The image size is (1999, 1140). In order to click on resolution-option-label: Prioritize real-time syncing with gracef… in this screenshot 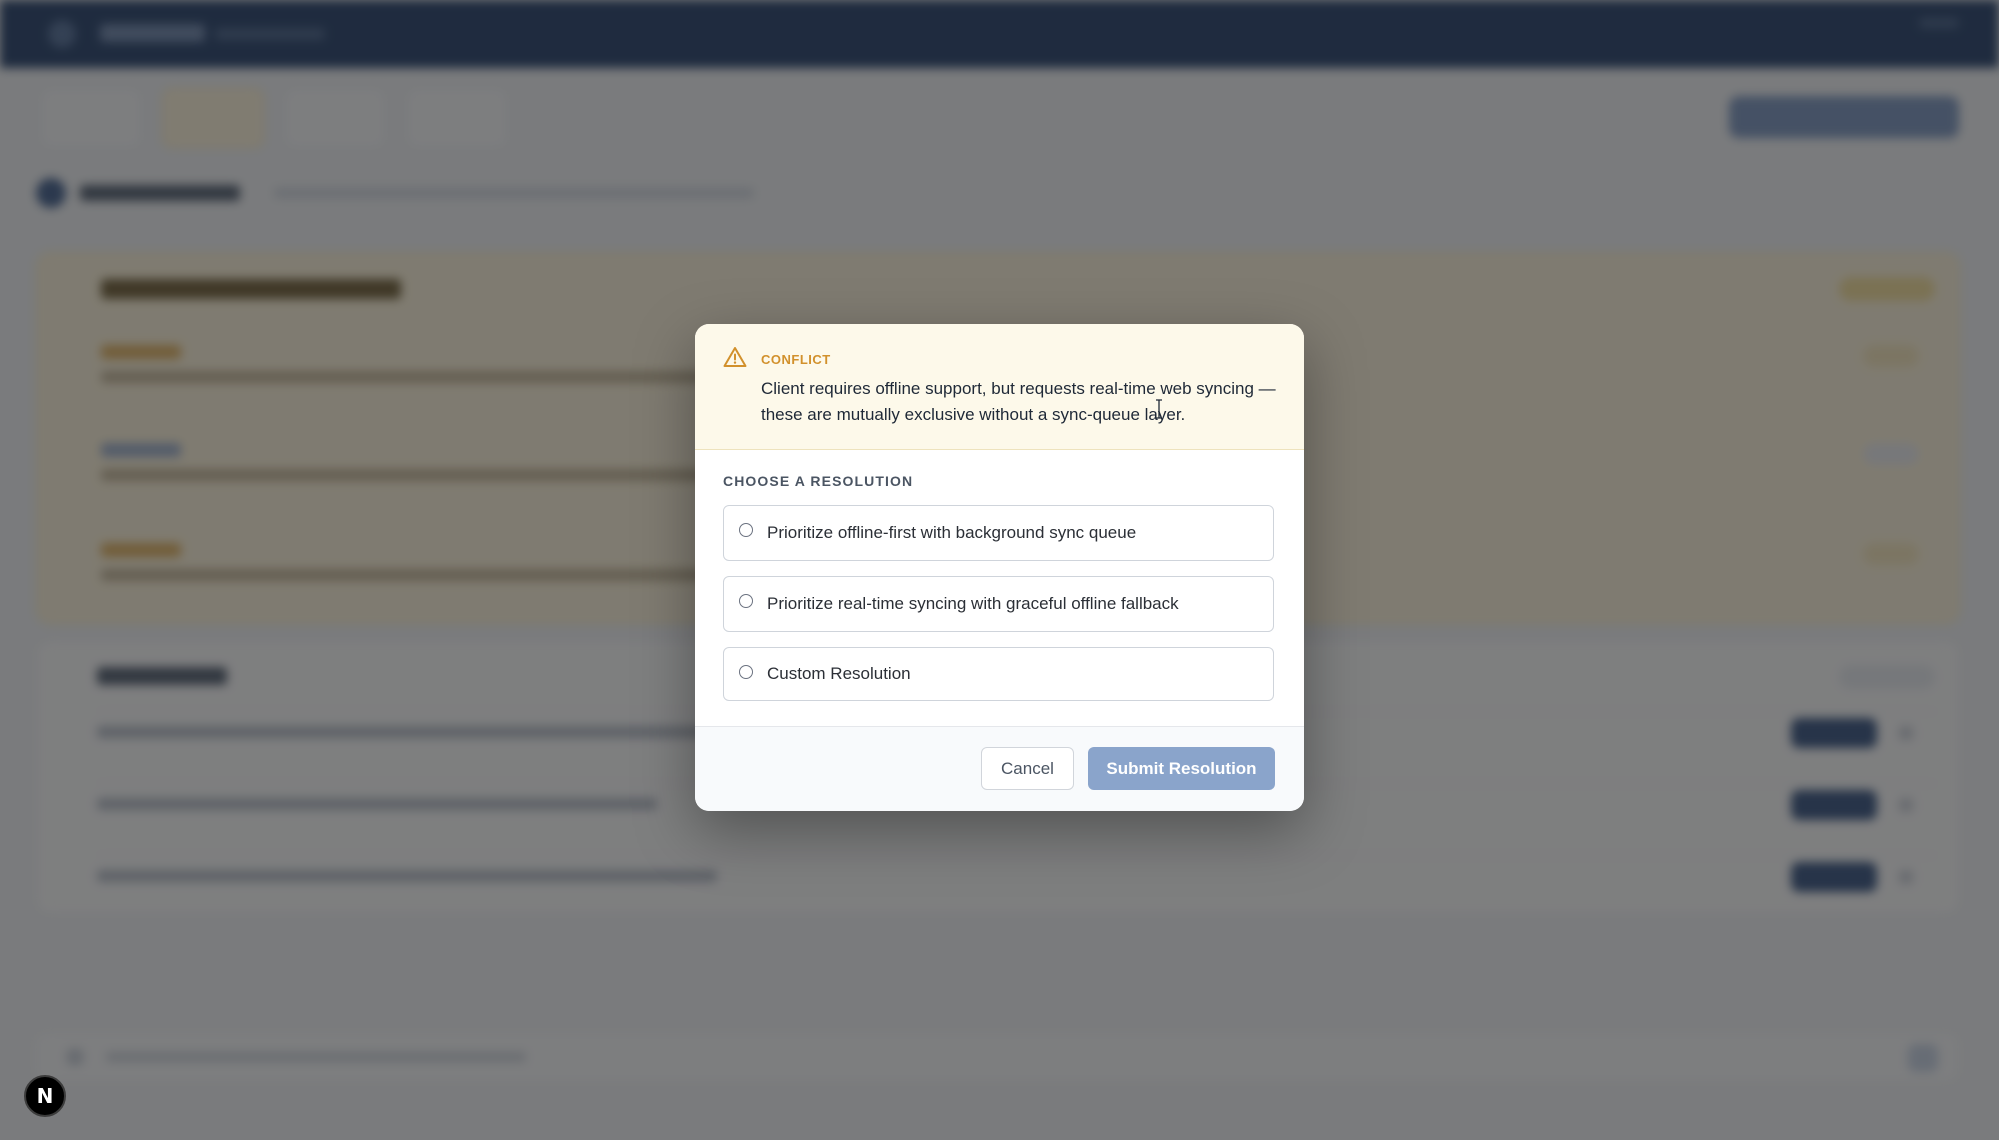, I will do `click(973, 603)`.